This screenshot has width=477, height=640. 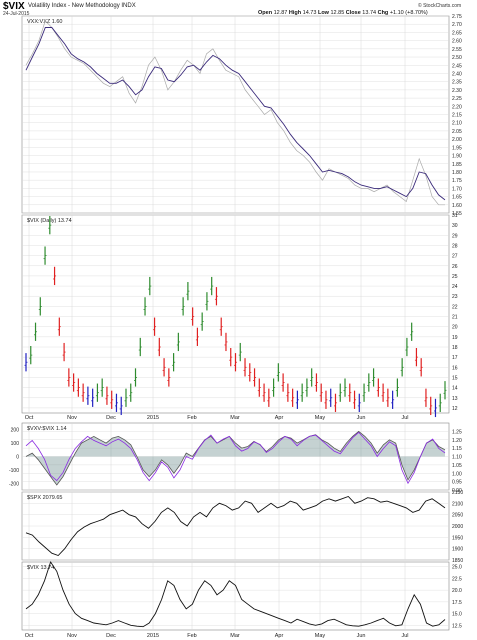 What do you see at coordinates (455, 246) in the screenshot?
I see `y-tick-label: 28` at bounding box center [455, 246].